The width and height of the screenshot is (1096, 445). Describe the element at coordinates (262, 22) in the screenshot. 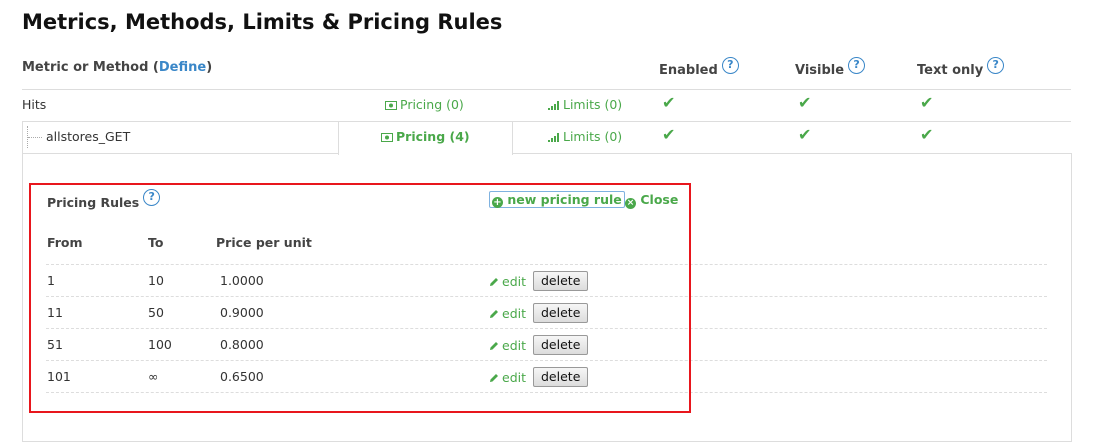

I see `page-title: Metrics, Methods, Limits & Pricing Rules` at that location.